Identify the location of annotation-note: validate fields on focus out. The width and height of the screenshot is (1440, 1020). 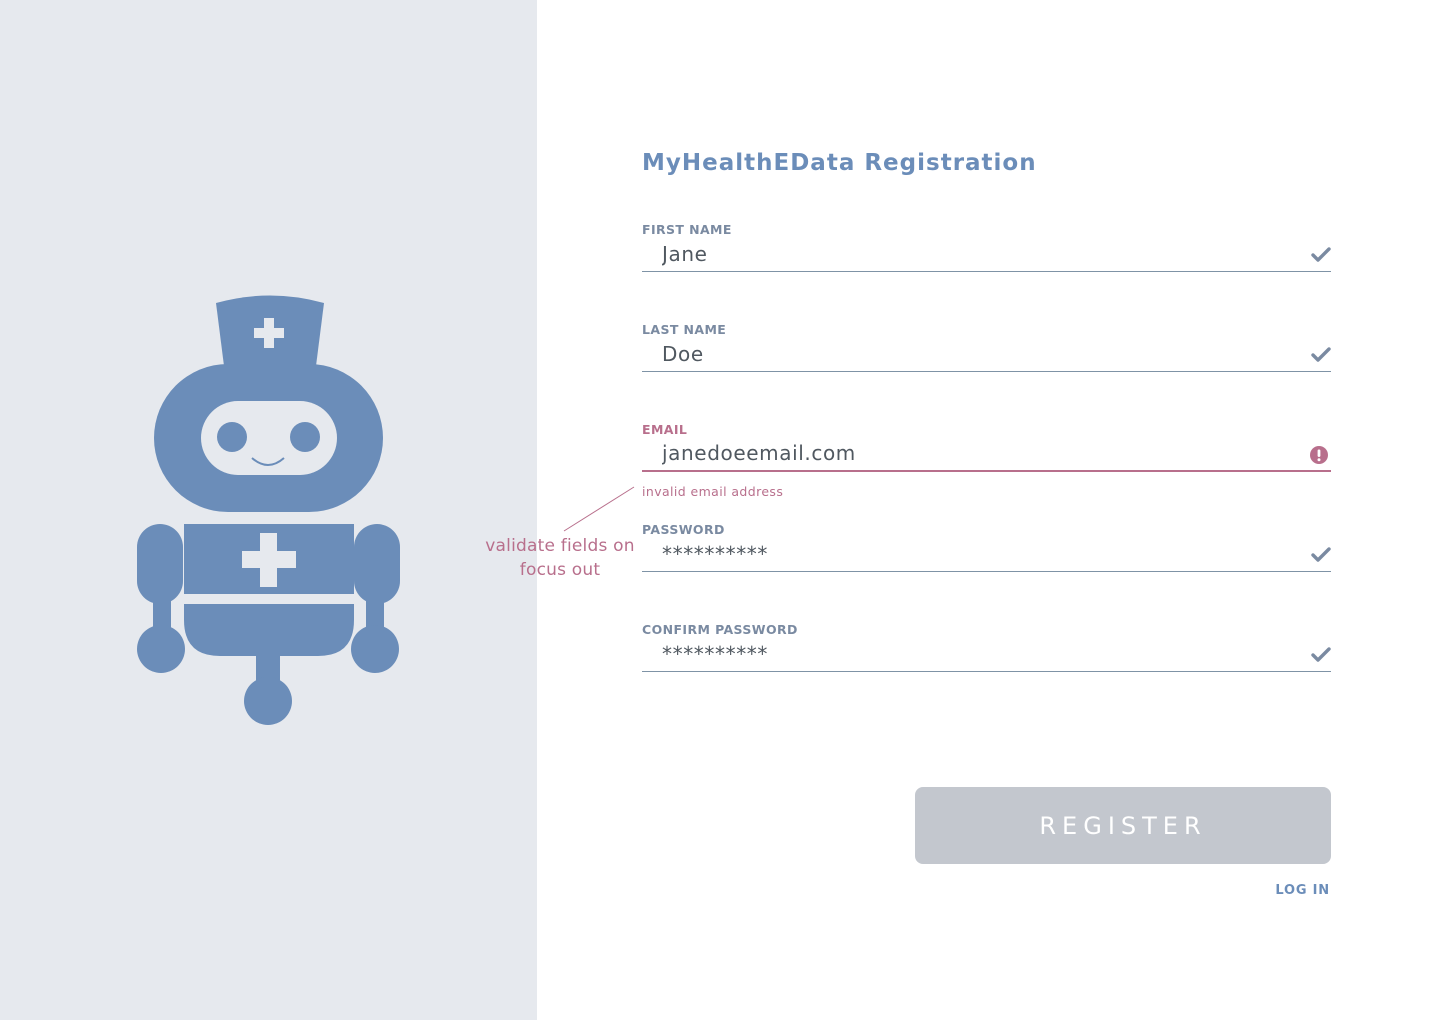
(560, 558).